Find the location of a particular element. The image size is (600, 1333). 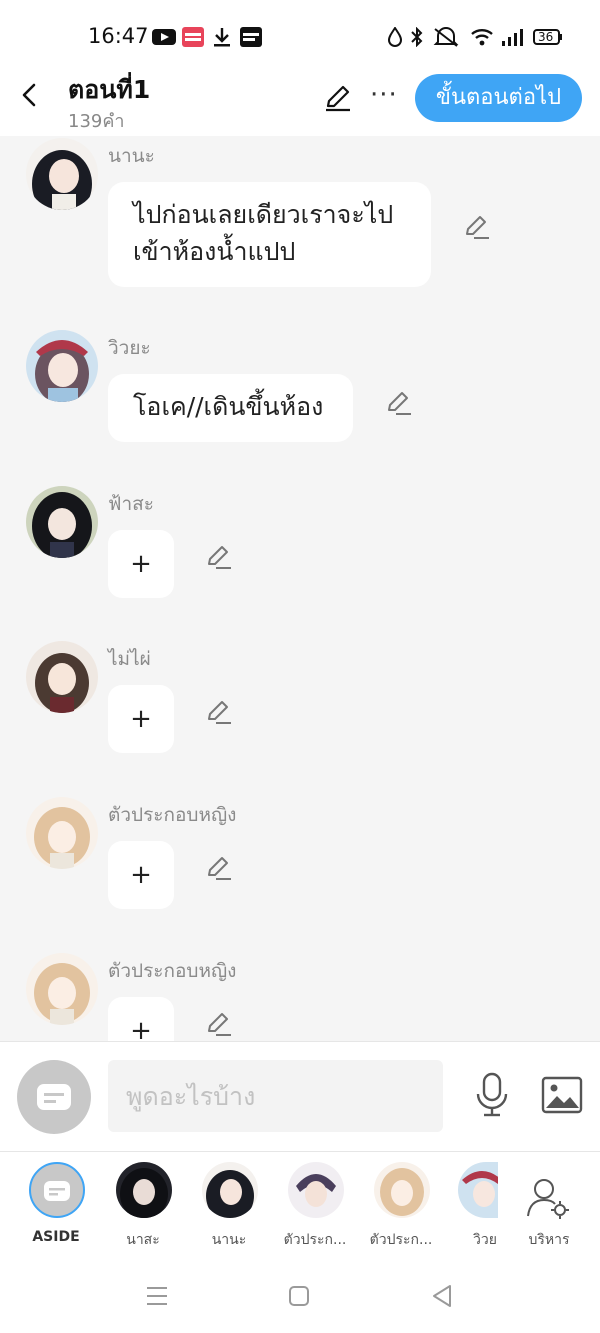

menu-icon is located at coordinates (157, 1296).